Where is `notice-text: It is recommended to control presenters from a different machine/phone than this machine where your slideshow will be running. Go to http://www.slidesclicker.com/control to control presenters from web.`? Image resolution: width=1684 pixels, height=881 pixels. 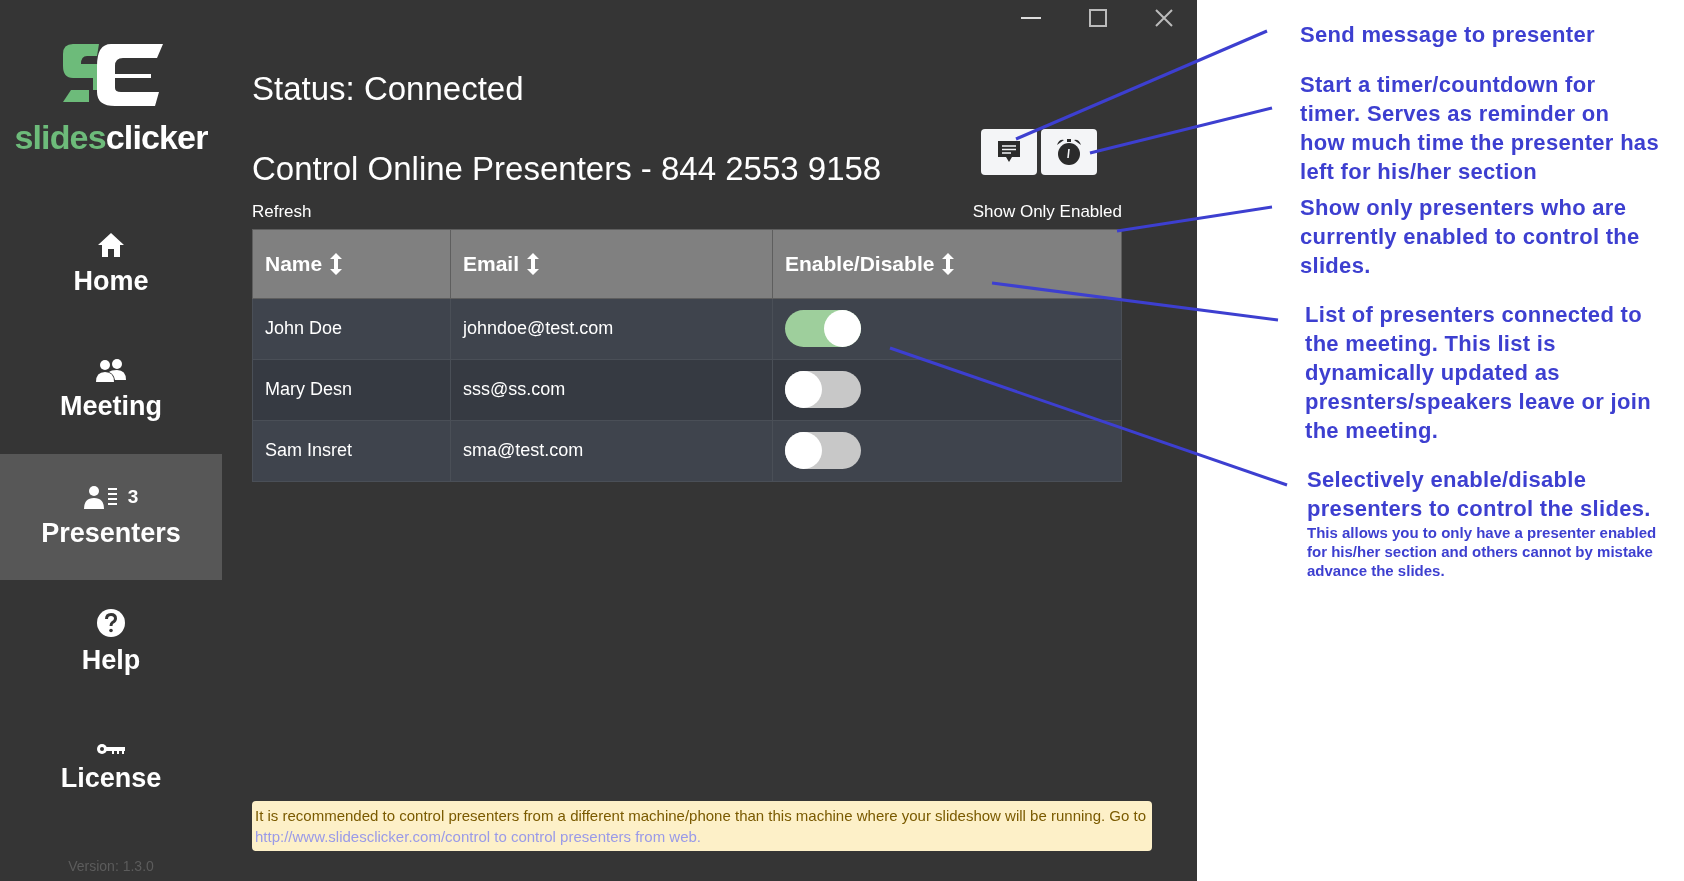
notice-text: It is recommended to control presenters from a different machine/phone than this machine where your slideshow will be running. Go to http://www.slidesclicker.com/control to control presenters from web. is located at coordinates (701, 826).